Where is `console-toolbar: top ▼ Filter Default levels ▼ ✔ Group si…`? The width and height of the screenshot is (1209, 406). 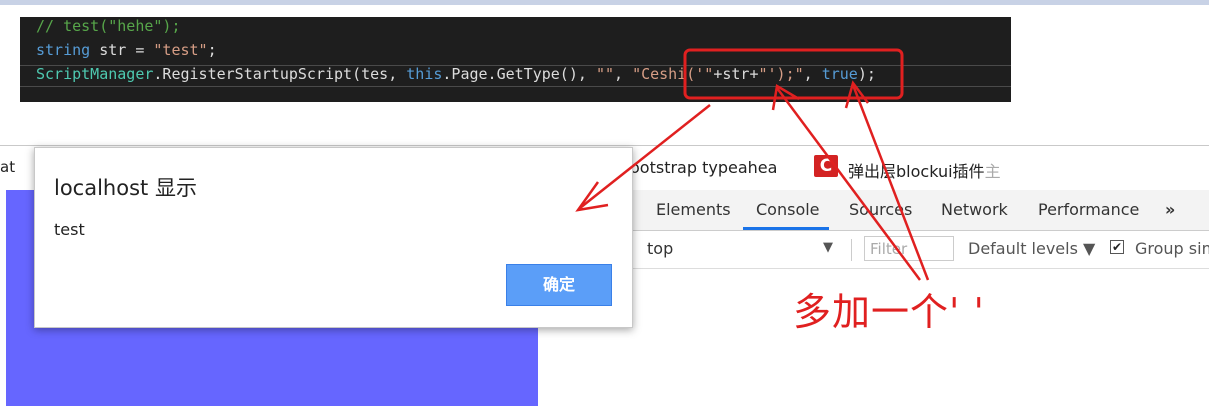 console-toolbar: top ▼ Filter Default levels ▼ ✔ Group si… is located at coordinates (921, 250).